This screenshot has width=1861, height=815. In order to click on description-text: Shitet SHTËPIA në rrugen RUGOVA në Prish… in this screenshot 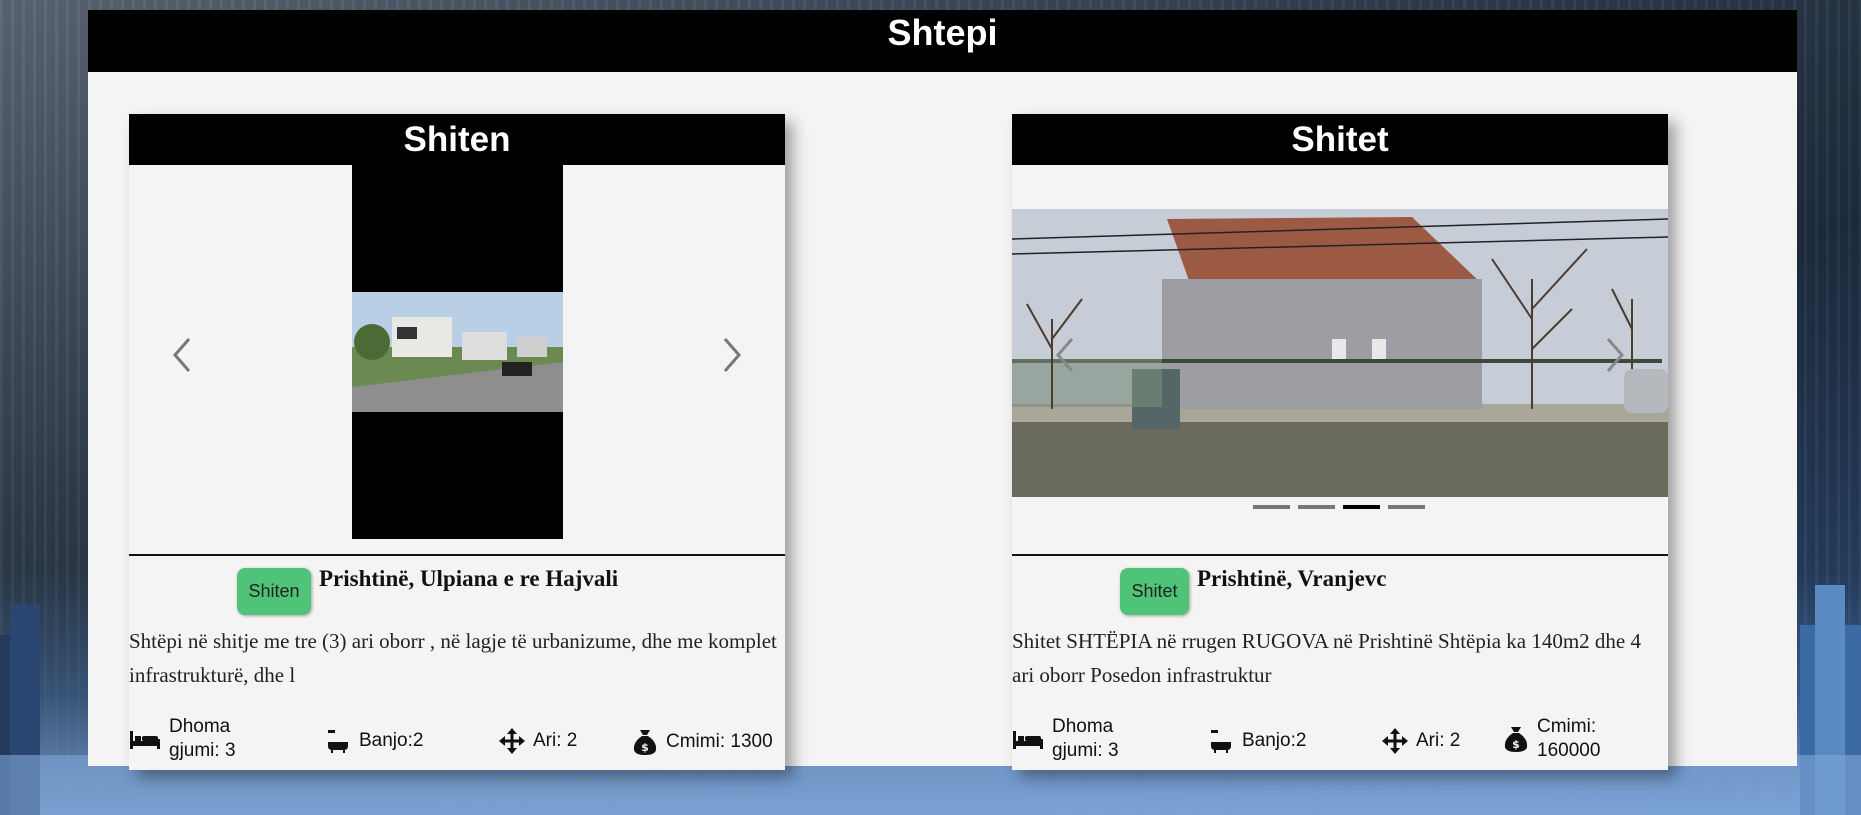, I will do `click(1326, 658)`.